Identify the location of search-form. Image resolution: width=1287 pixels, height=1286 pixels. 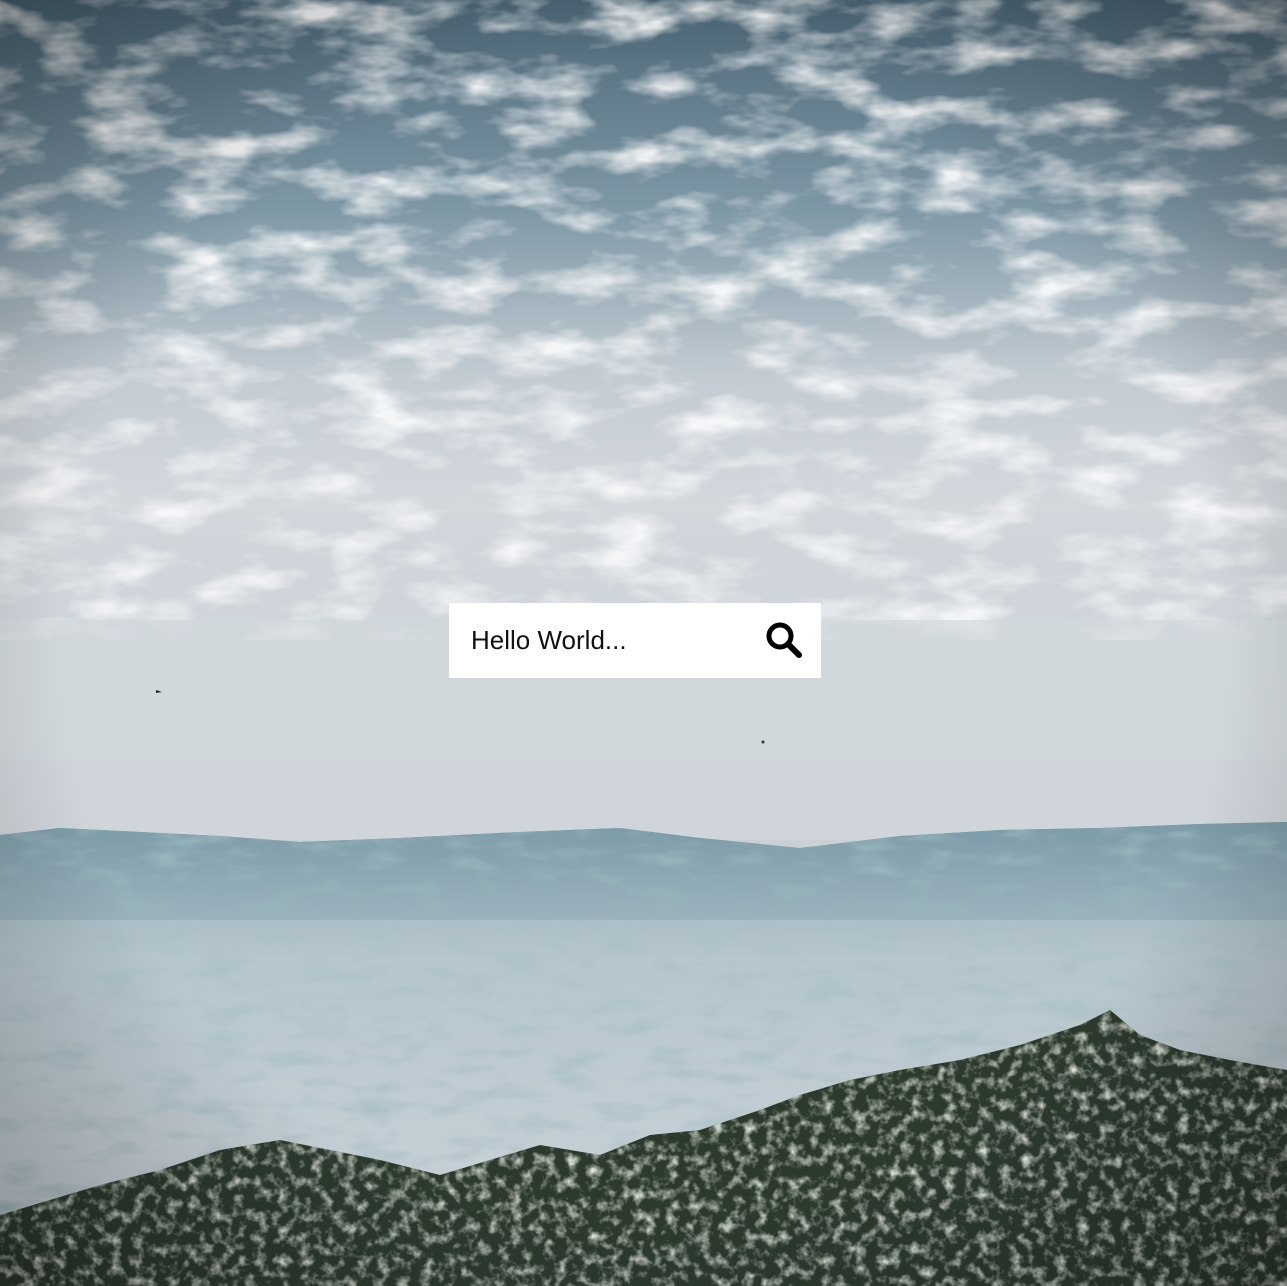
(635, 640).